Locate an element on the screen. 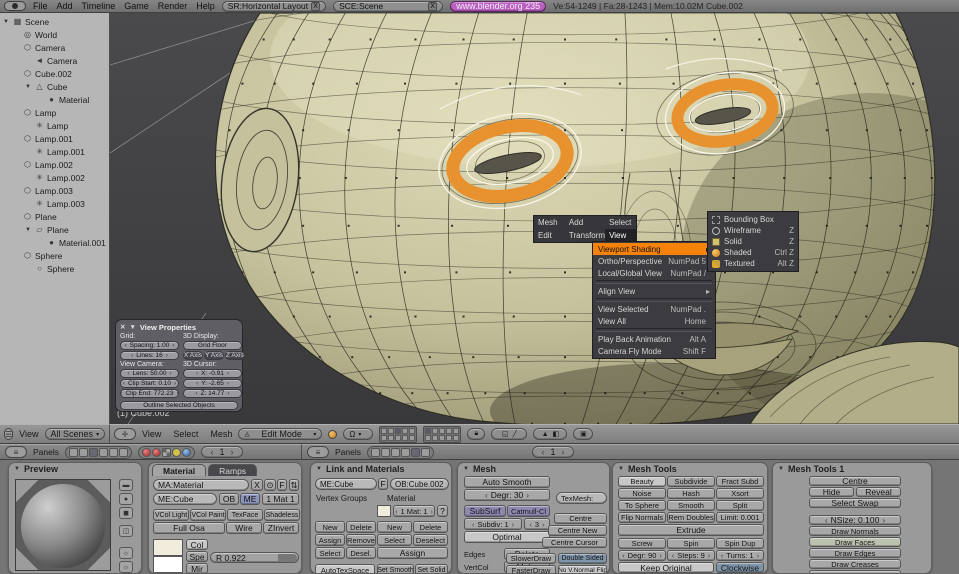 This screenshot has width=959, height=574. mode-dropdown: ◬ Edit Mode ▾ is located at coordinates (280, 434).